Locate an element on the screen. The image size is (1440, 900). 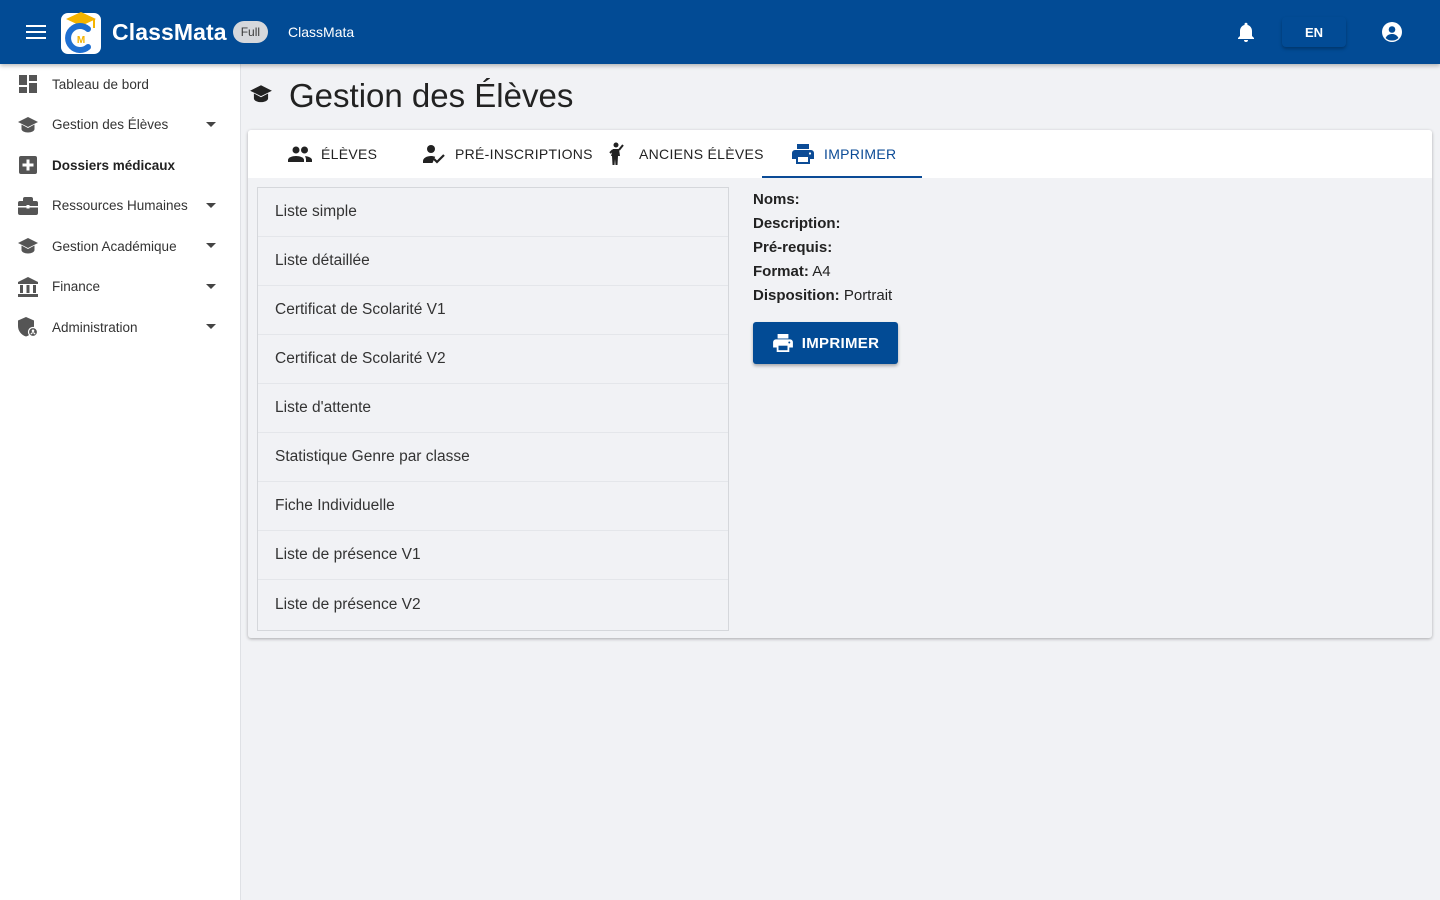
sidebar-item-dashboard: Tableau de bord is located at coordinates (120, 84).